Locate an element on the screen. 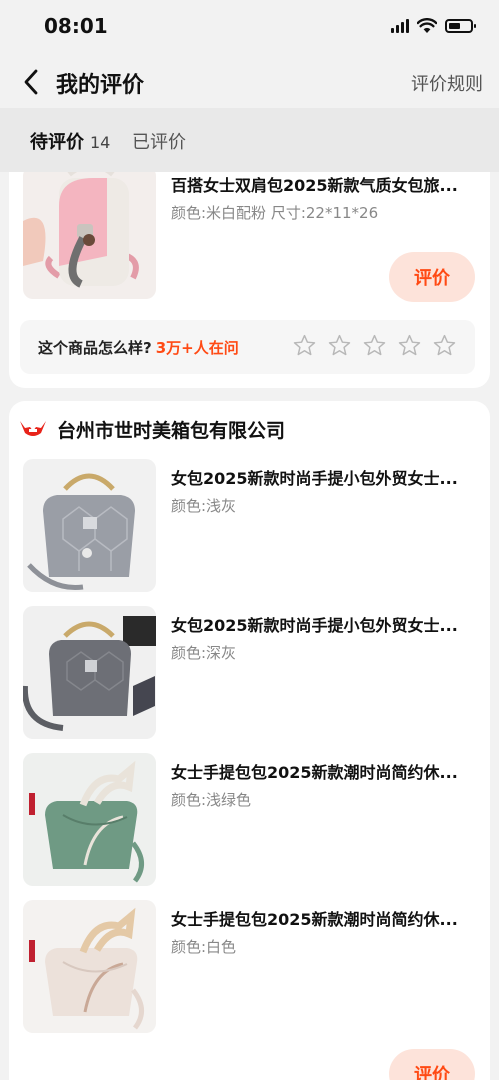 The width and height of the screenshot is (499, 1080). product-spec: 颜色:米白配粉 尺寸:22*11*26 is located at coordinates (275, 213).